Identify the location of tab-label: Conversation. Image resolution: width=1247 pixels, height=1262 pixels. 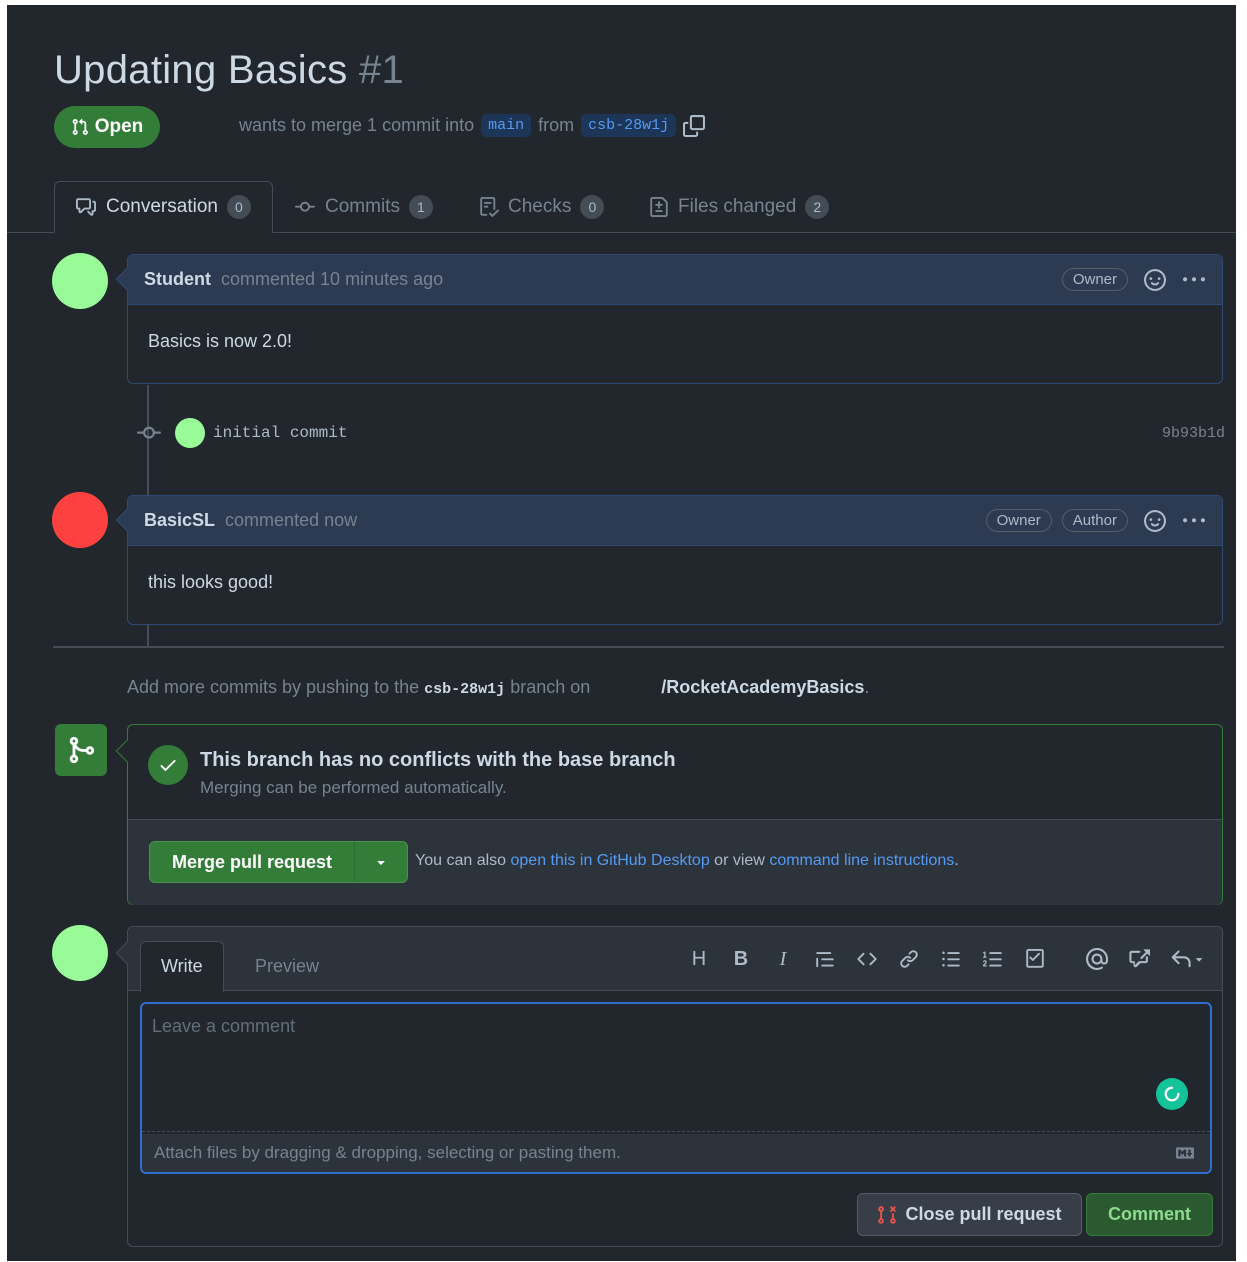
(162, 206).